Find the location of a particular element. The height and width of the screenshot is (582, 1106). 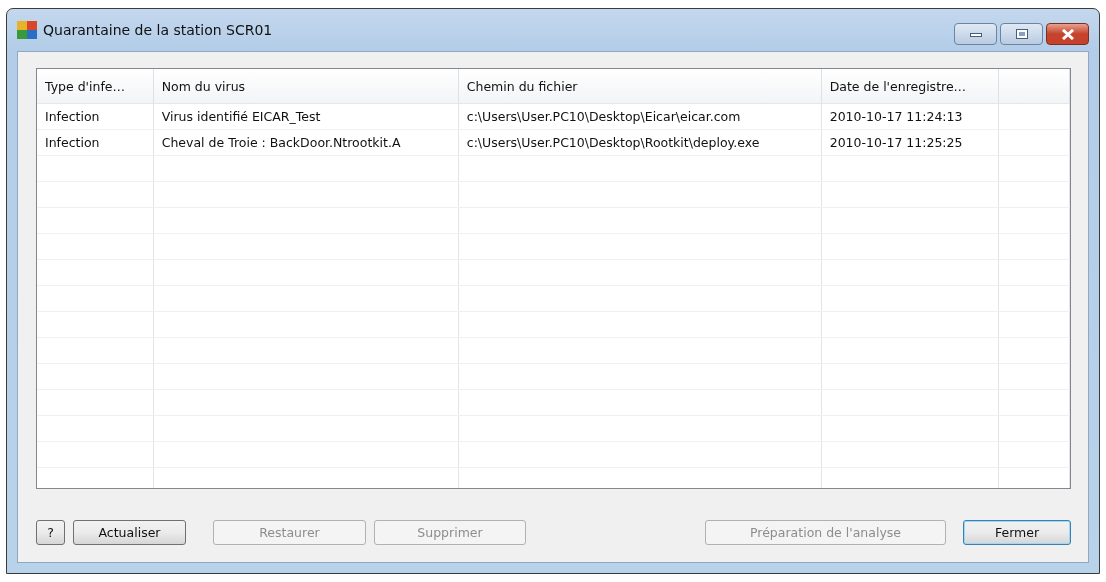

minimize-icon is located at coordinates (975, 34).